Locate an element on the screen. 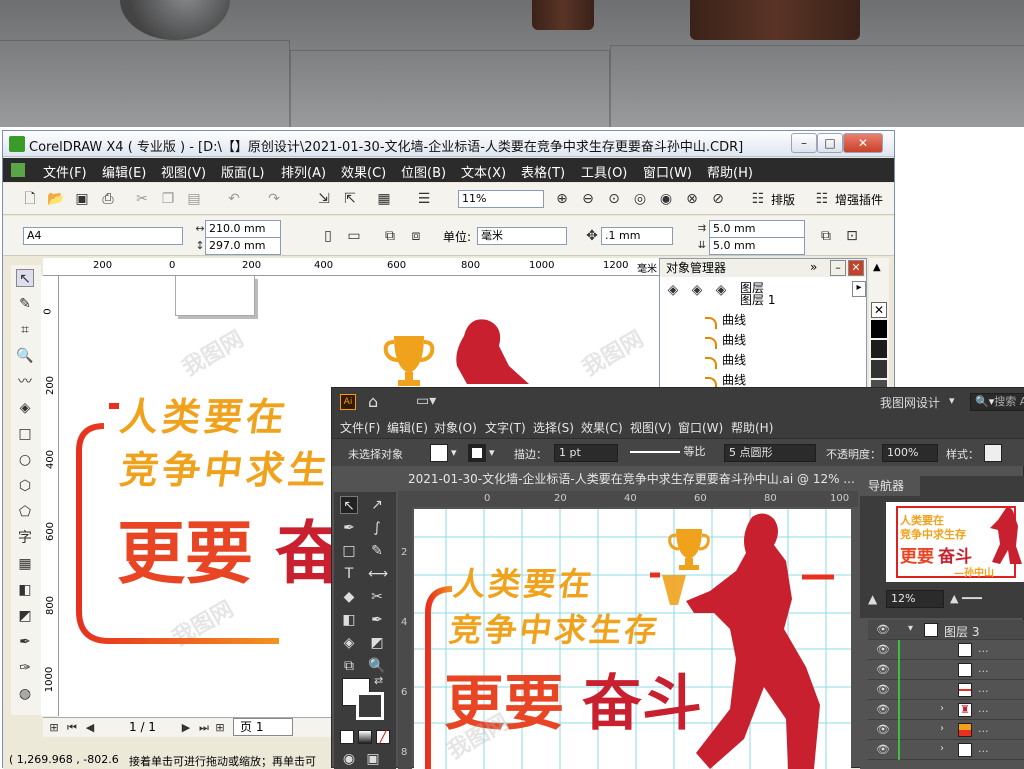 Image resolution: width=1024 pixels, height=769 pixels. layer-row-main: 👁 ▾ 图层 3 is located at coordinates (946, 630).